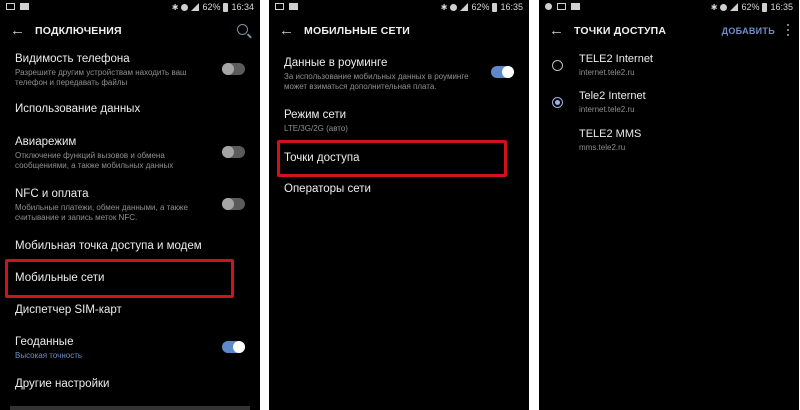  I want to click on app-notification-icon, so click(548, 6).